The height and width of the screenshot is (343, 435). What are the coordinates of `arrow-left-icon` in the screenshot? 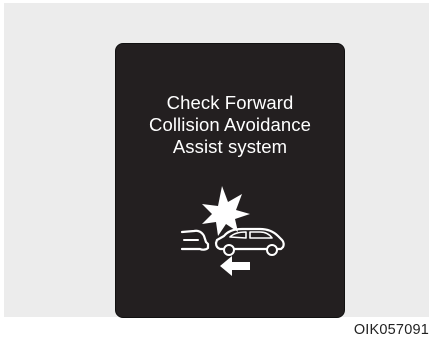 It's located at (235, 266).